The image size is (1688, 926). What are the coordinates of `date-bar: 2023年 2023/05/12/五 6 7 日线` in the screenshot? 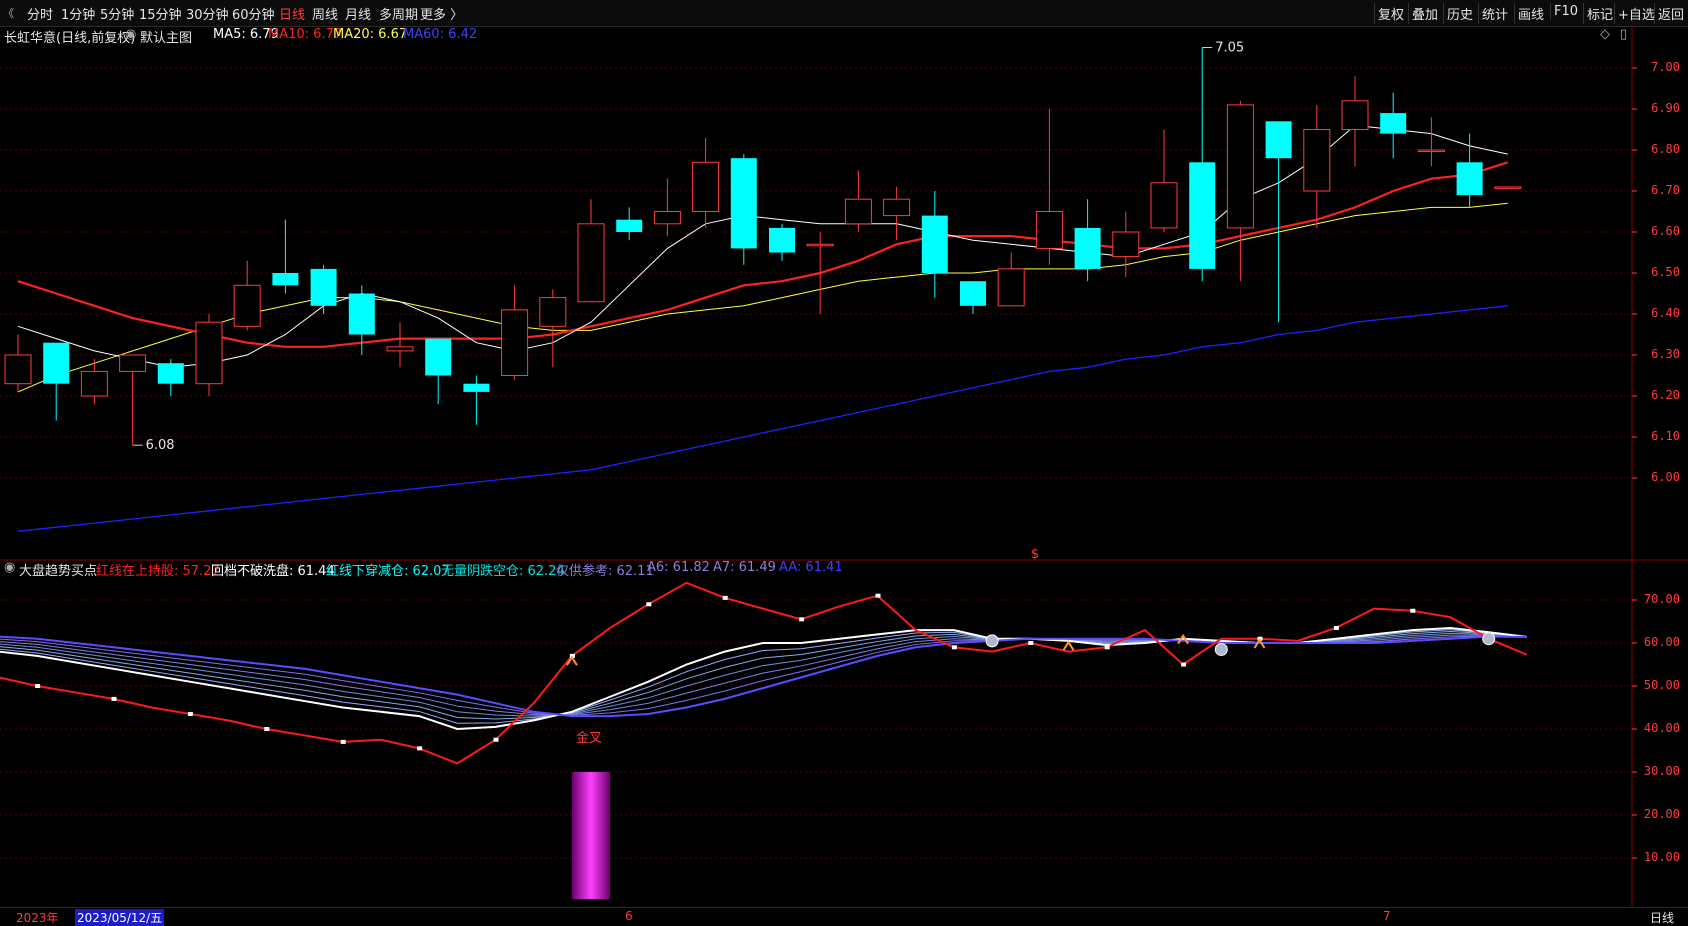 It's located at (844, 916).